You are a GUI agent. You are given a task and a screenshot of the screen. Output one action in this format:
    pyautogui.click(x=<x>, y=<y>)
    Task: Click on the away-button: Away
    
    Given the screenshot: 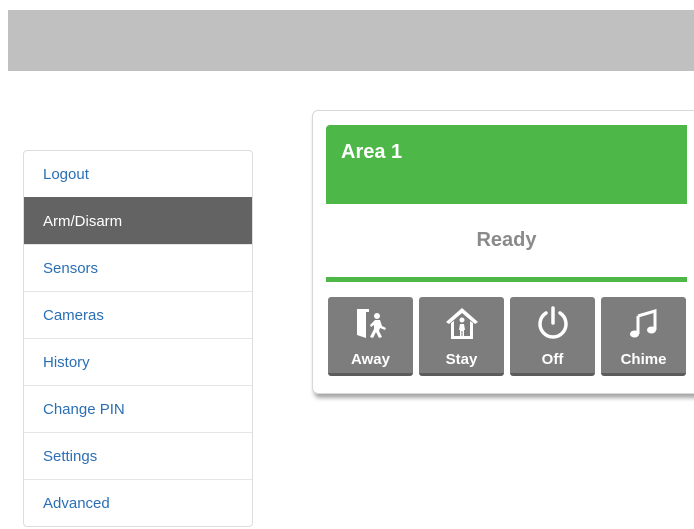 What is the action you would take?
    pyautogui.click(x=370, y=336)
    